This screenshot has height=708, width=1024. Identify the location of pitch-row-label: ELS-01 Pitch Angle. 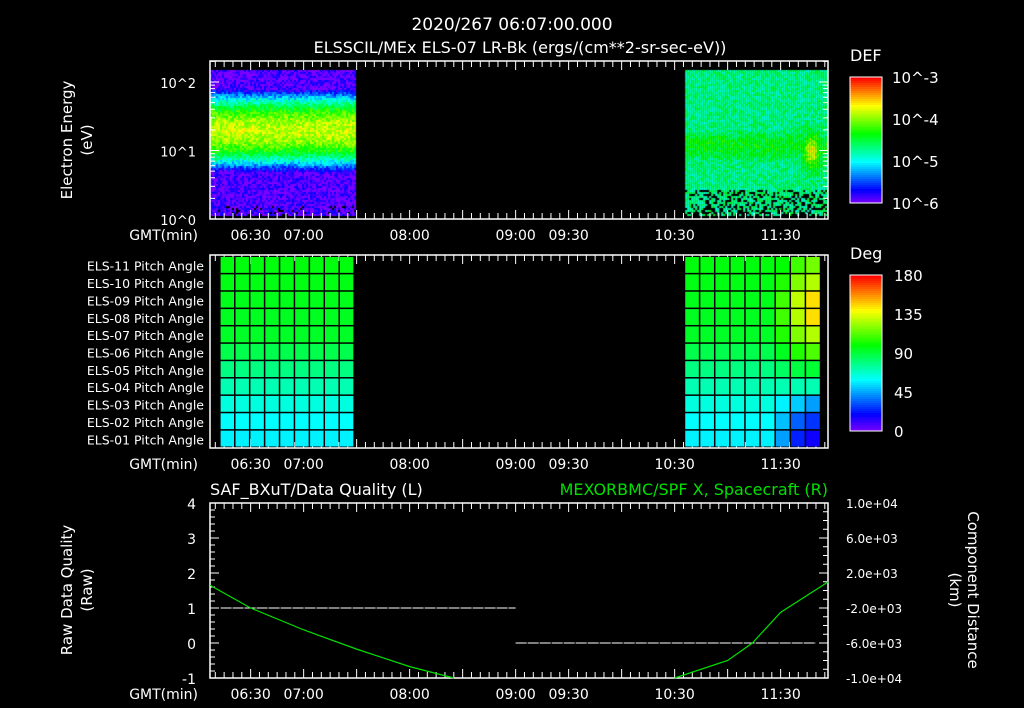
(145, 439).